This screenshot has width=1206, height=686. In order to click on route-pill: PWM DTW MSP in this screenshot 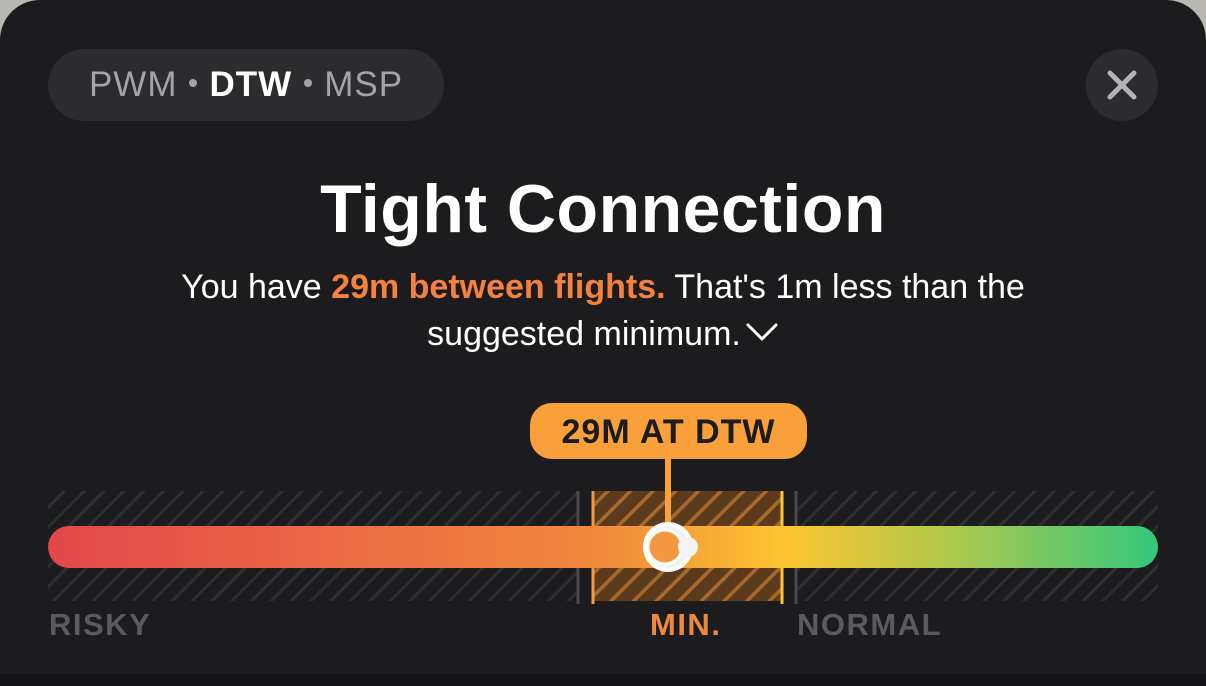, I will do `click(246, 85)`.